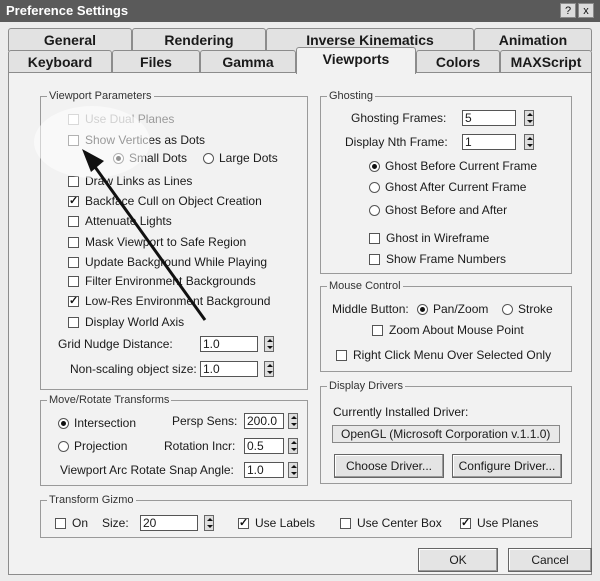  I want to click on checkbox-label: Filter Environment Backgrounds, so click(170, 281).